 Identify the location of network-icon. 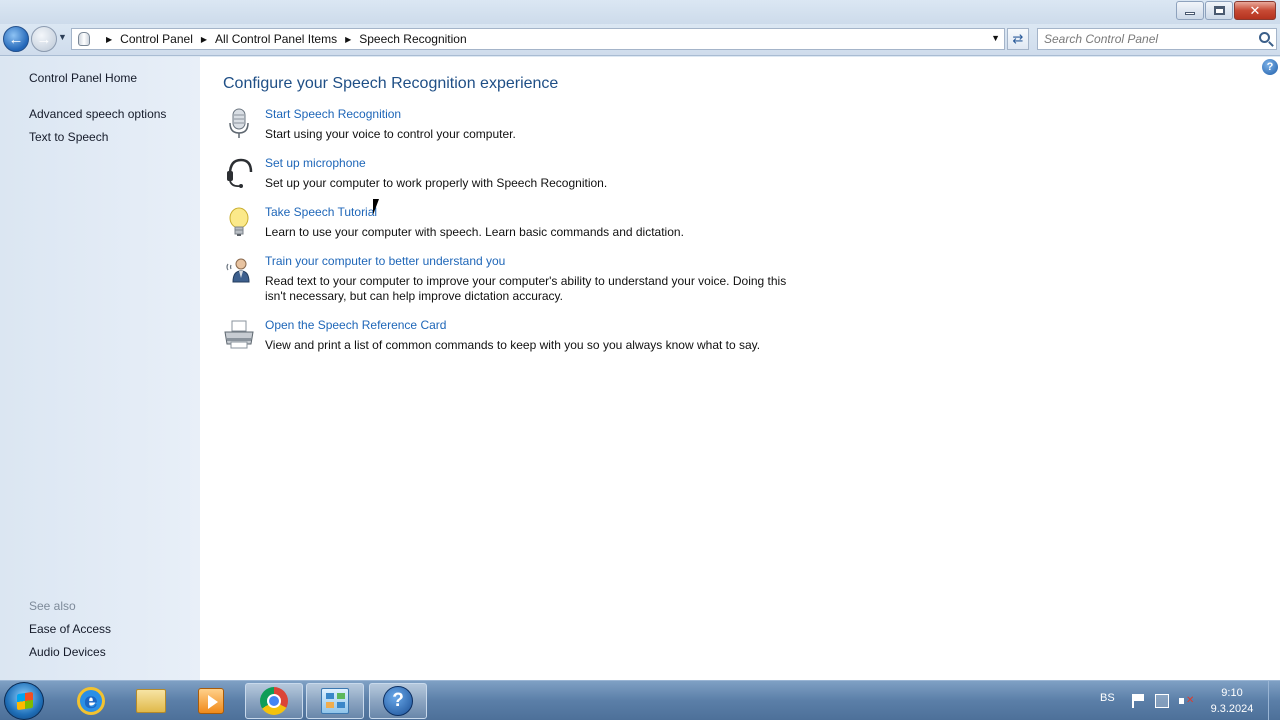
(1162, 701).